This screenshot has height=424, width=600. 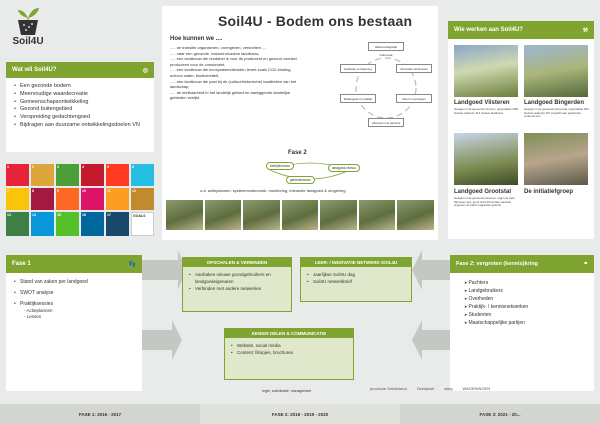 I want to click on wat-wil-item: Verspreiding gedachtengoed, so click(x=80, y=118).